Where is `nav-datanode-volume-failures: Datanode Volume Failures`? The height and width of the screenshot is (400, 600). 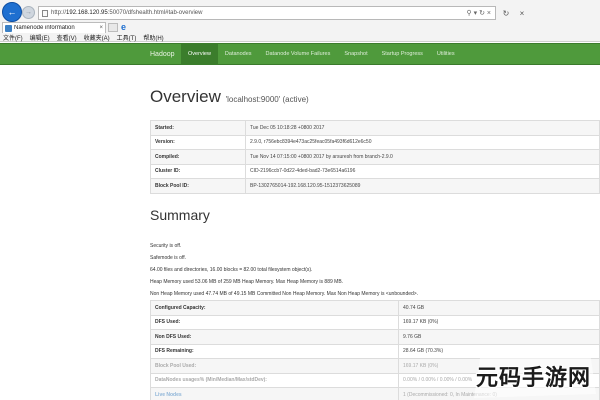
nav-datanode-volume-failures: Datanode Volume Failures is located at coordinates (298, 54).